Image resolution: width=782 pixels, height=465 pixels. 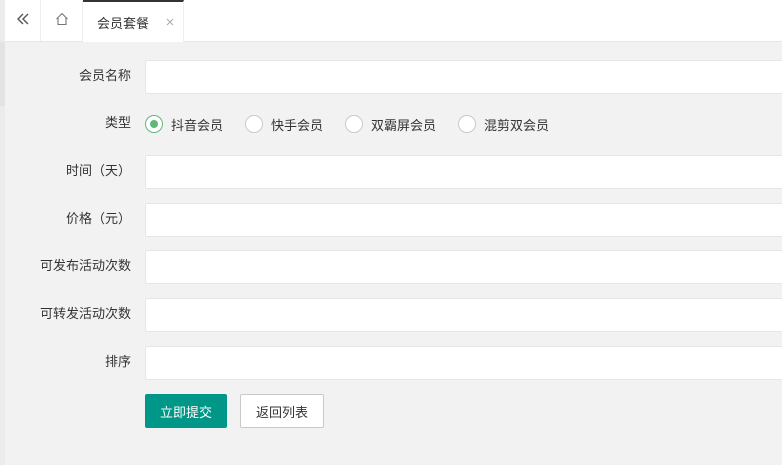 I want to click on radio-checked-icon, so click(x=154, y=124).